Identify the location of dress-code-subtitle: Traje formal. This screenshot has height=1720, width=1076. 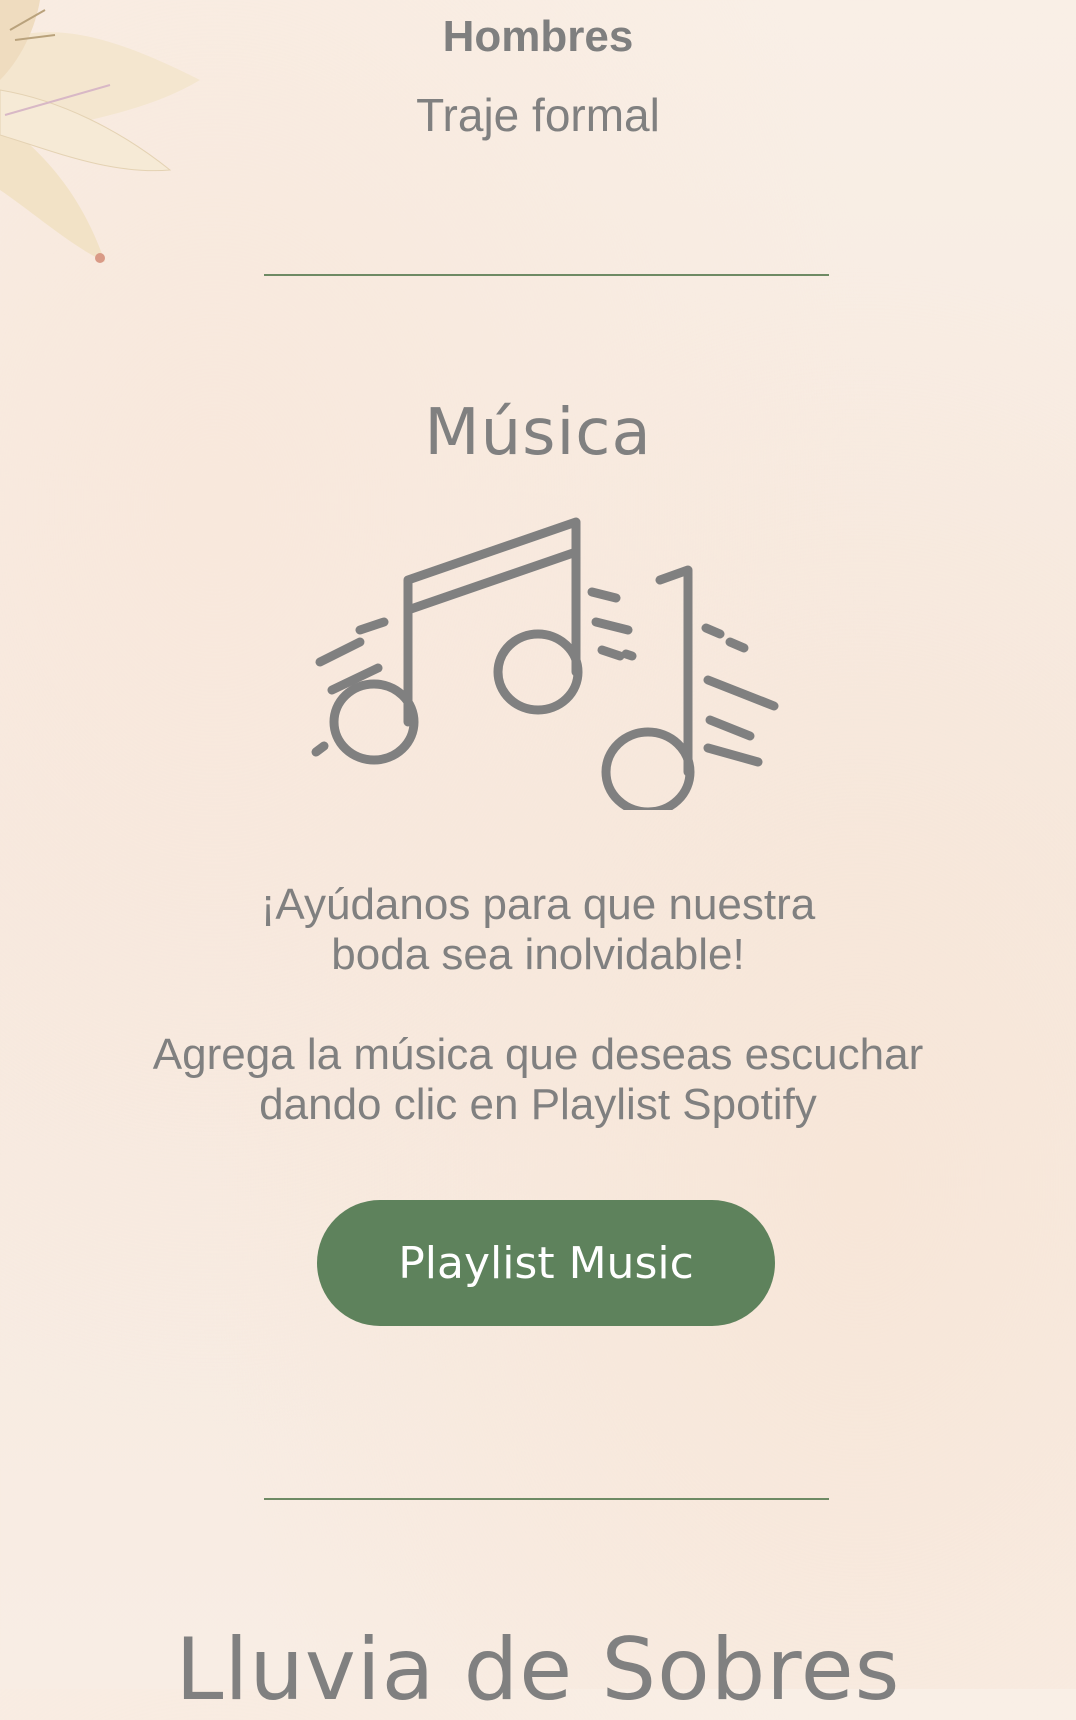
(538, 115).